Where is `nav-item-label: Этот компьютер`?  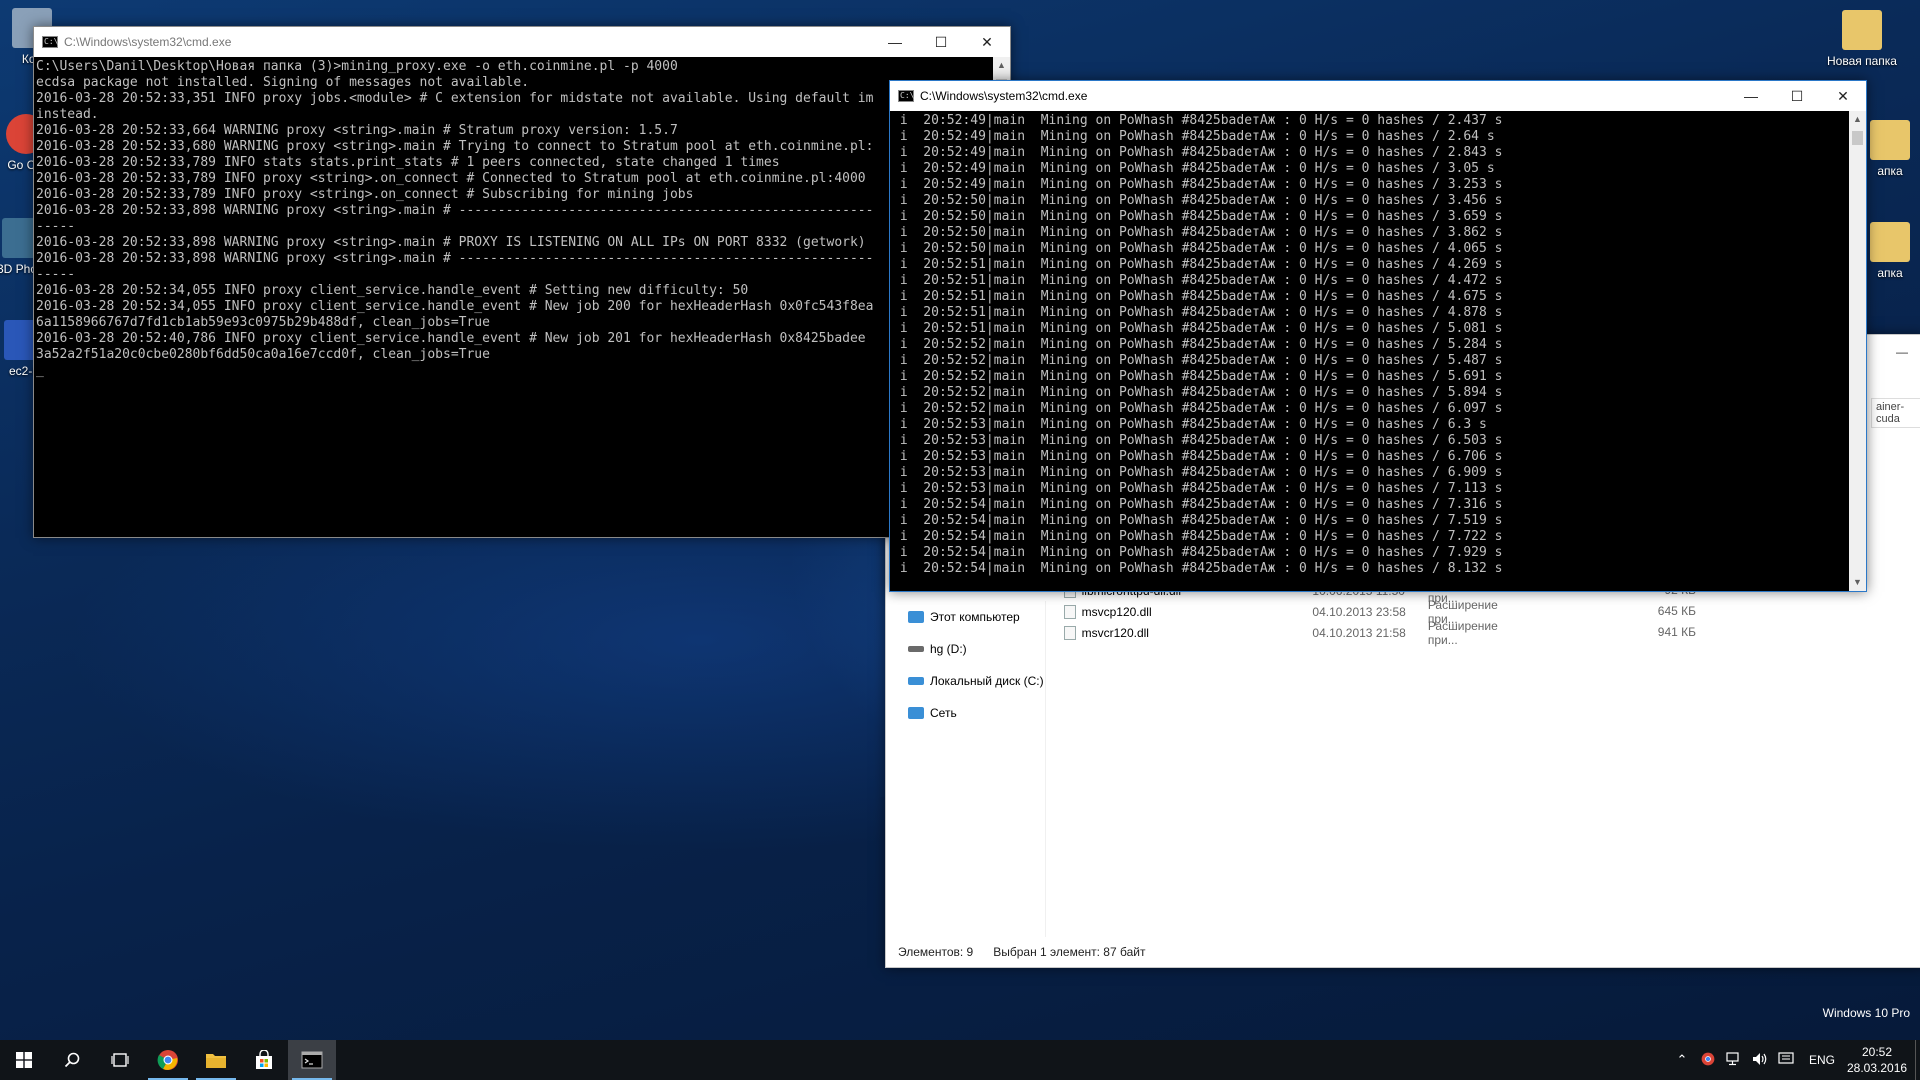 nav-item-label: Этот компьютер is located at coordinates (975, 617).